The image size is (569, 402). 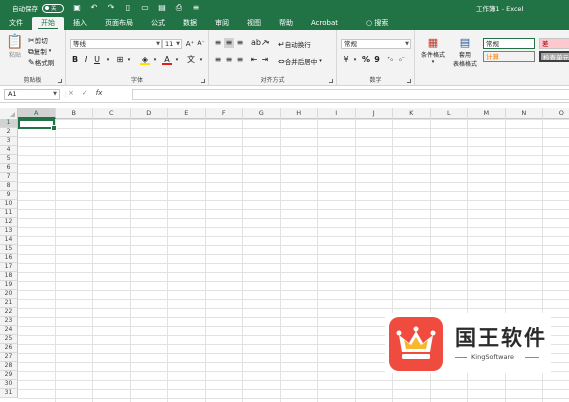 I want to click on fill-color-icon: ◈, so click(x=145, y=60).